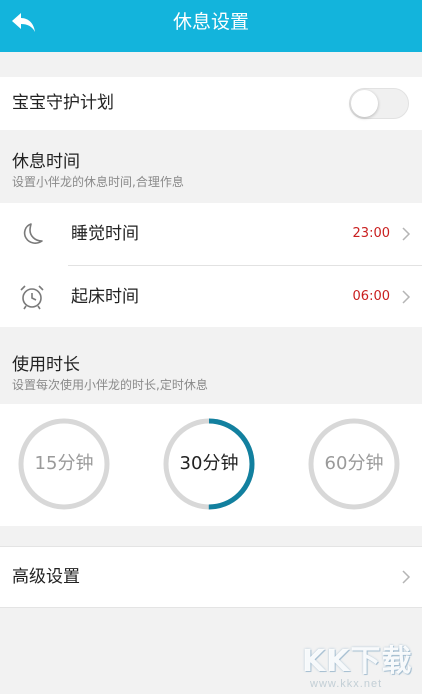 Image resolution: width=422 pixels, height=694 pixels. What do you see at coordinates (63, 103) in the screenshot?
I see `guard-plan-label: 宝宝守护计划` at bounding box center [63, 103].